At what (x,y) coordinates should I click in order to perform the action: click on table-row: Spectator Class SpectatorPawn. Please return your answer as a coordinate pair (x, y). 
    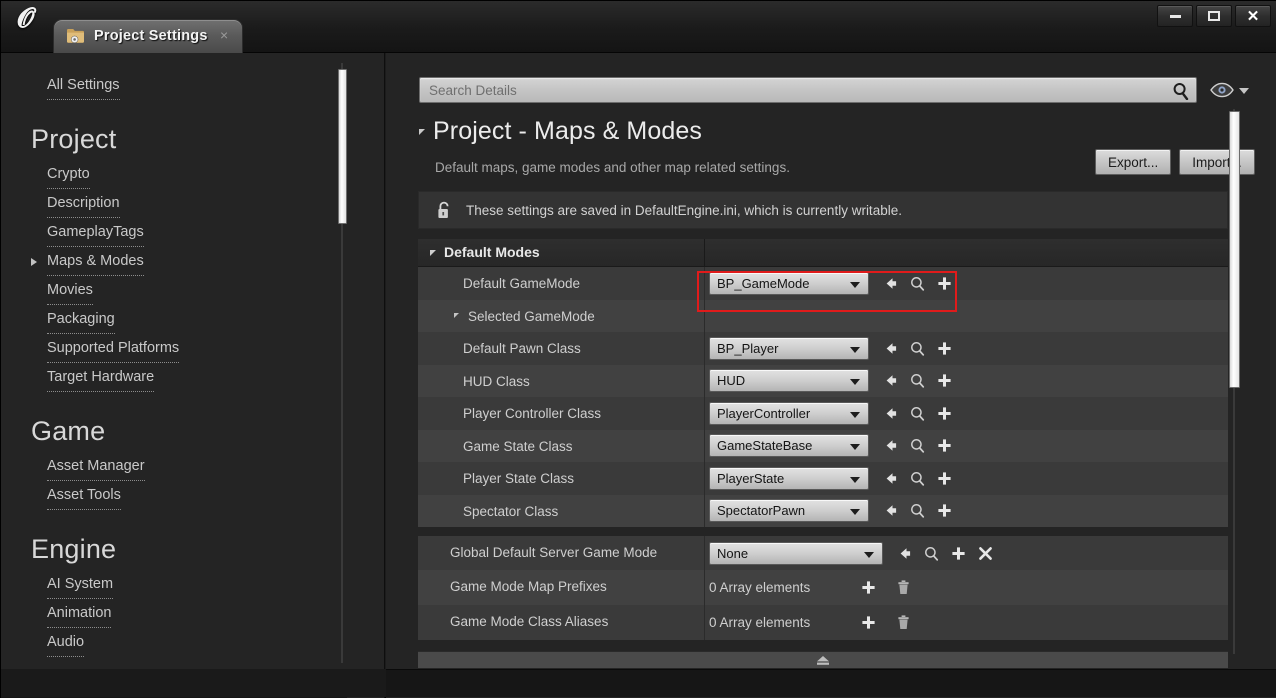
    Looking at the image, I should click on (823, 510).